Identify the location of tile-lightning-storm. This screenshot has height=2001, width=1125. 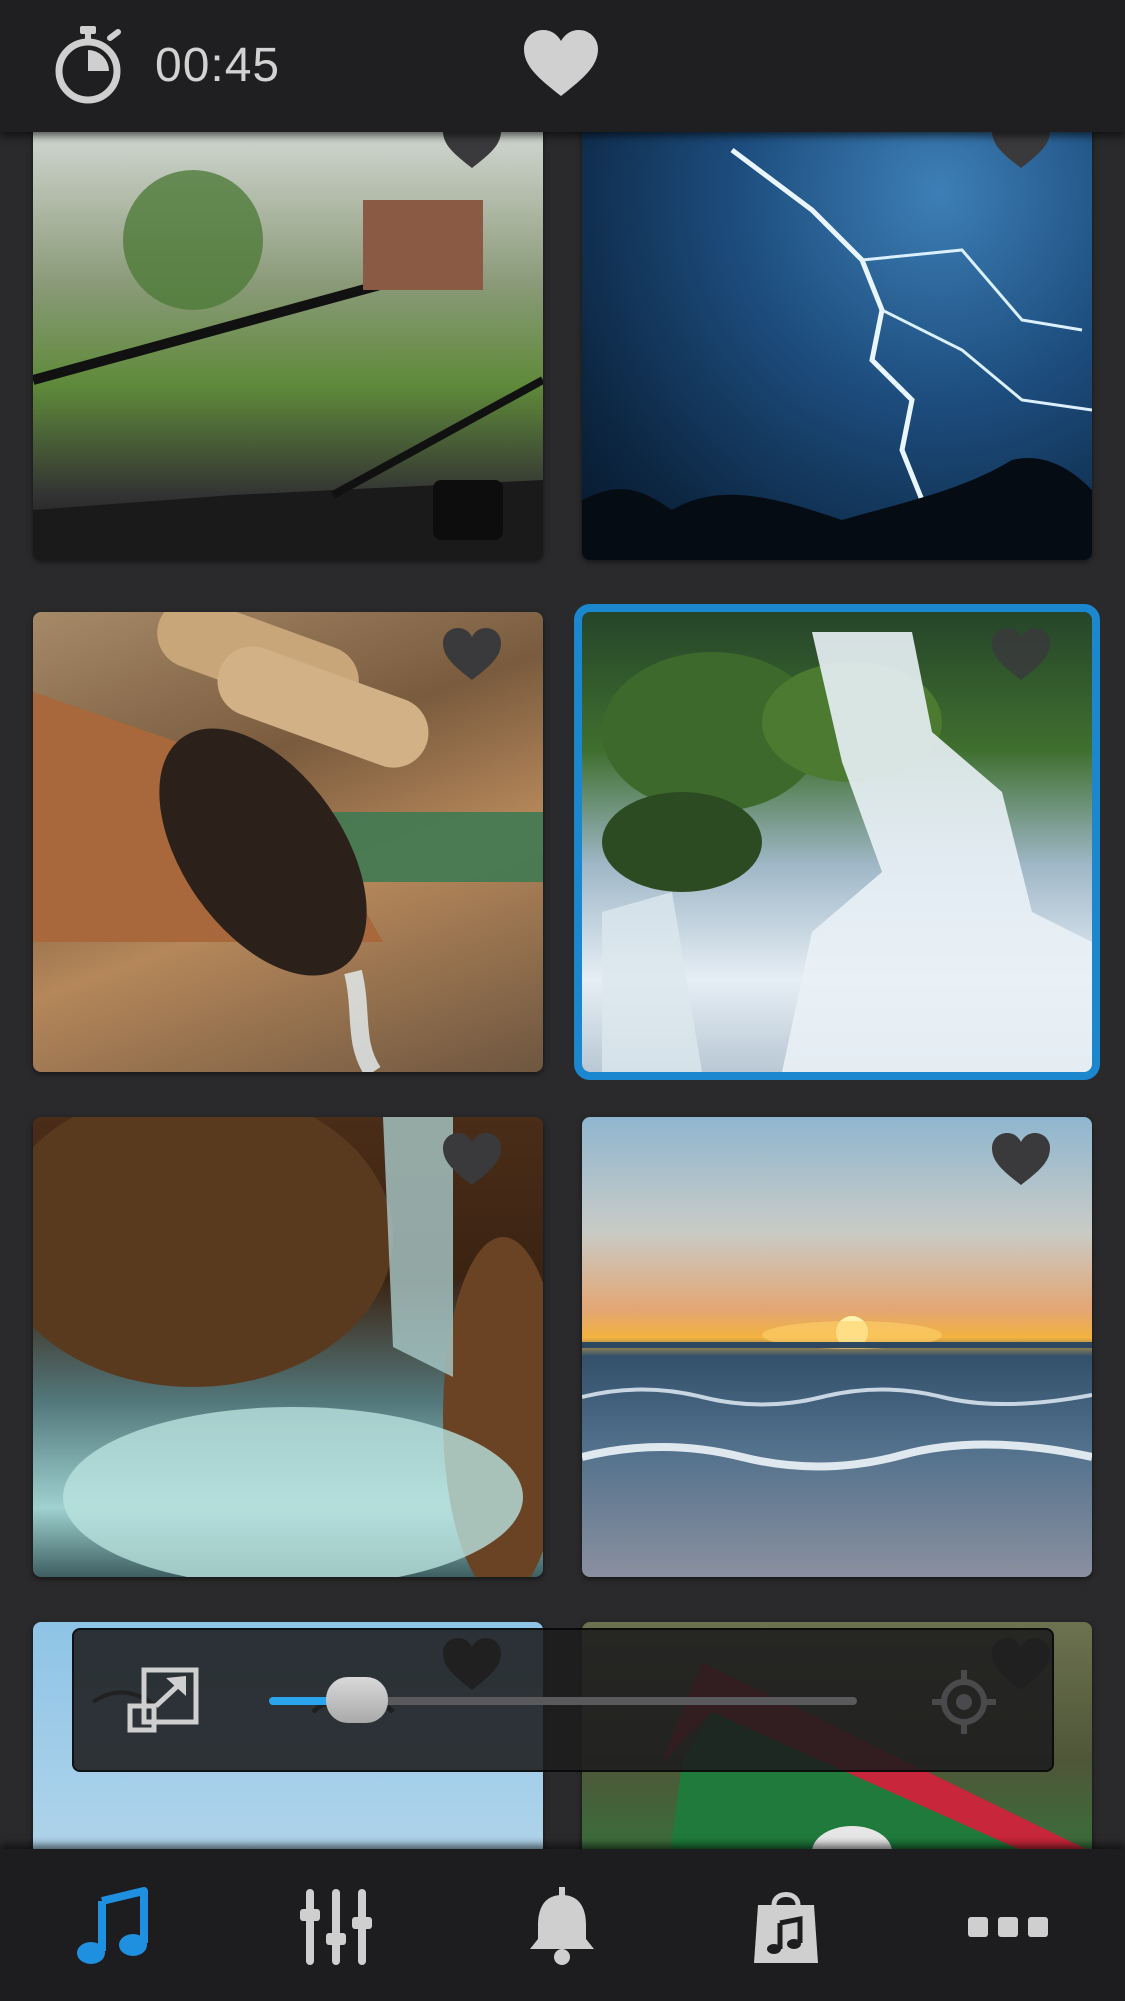
(837, 346).